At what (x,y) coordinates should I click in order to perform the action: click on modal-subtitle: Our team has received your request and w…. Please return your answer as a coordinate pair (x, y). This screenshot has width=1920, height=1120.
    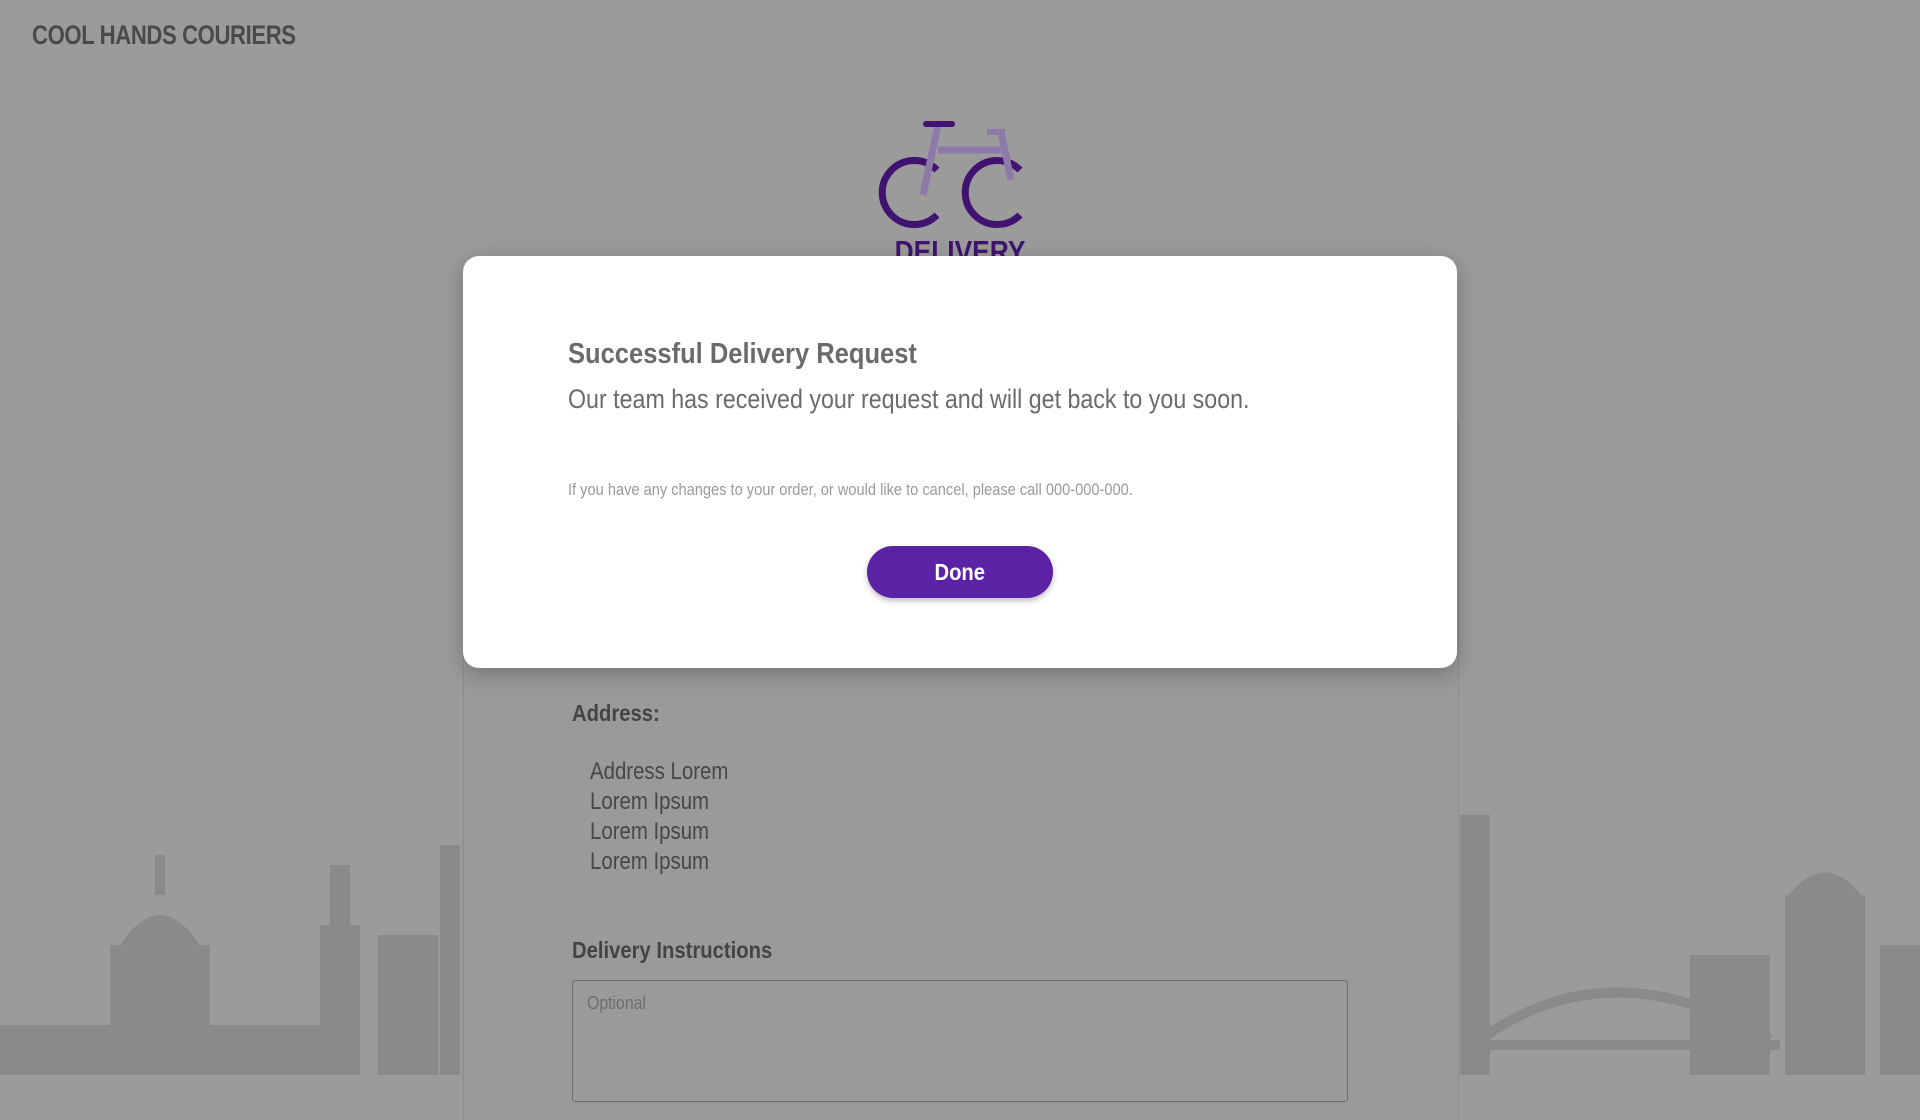
    Looking at the image, I should click on (909, 399).